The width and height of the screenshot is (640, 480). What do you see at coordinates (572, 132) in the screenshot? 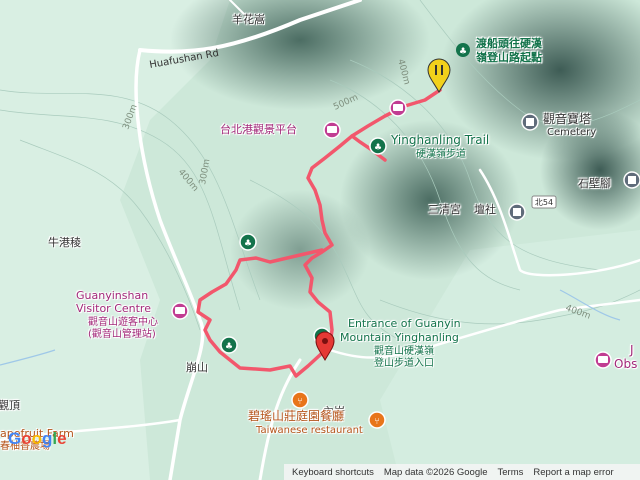
I see `place-label-cemetery: Cemetery` at bounding box center [572, 132].